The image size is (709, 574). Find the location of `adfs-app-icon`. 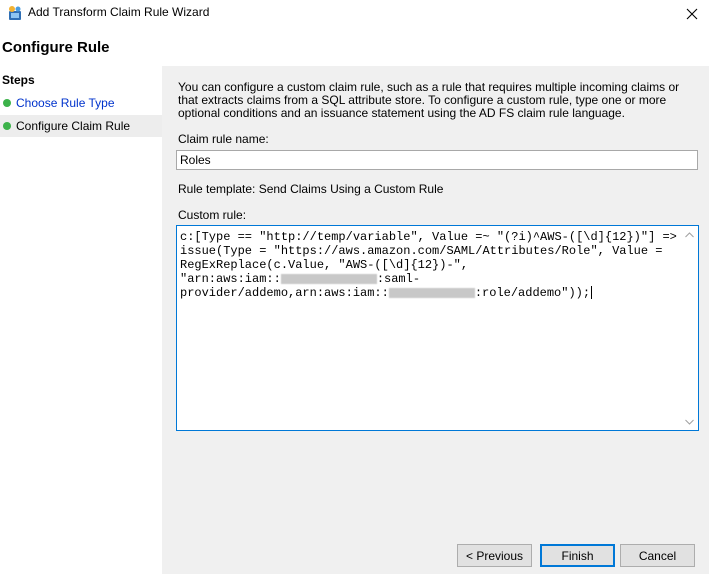

adfs-app-icon is located at coordinates (15, 13).